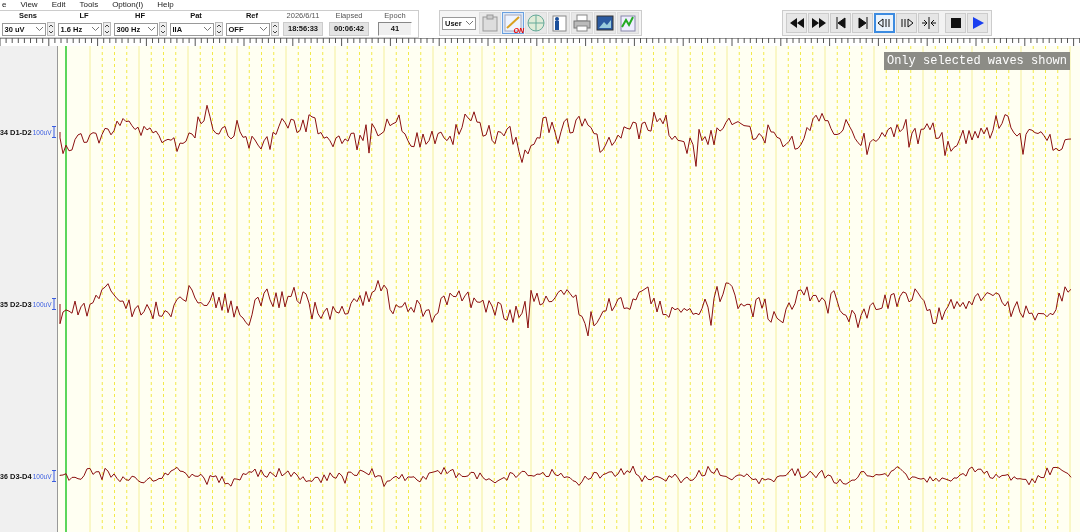 This screenshot has width=1080, height=532. I want to click on document-icon, so click(559, 23).